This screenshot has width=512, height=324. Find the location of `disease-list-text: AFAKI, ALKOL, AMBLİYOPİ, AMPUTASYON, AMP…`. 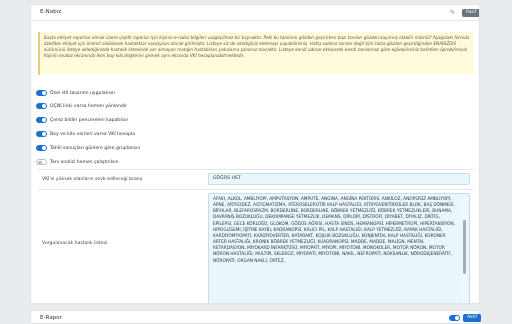

disease-list-text: AFAKI, ALKOL, AMBLİYOPİ, AMPUTASYON, AMP… is located at coordinates (334, 230).